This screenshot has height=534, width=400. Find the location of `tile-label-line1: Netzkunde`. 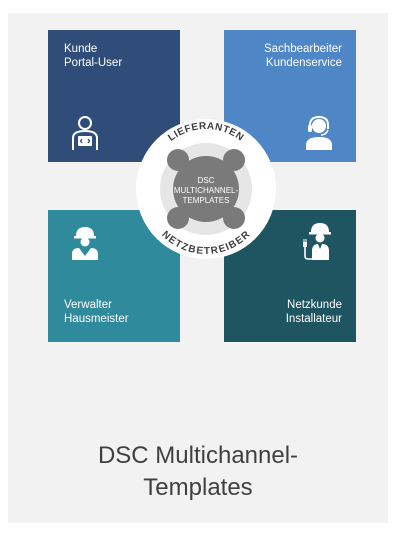

tile-label-line1: Netzkunde is located at coordinates (314, 305).